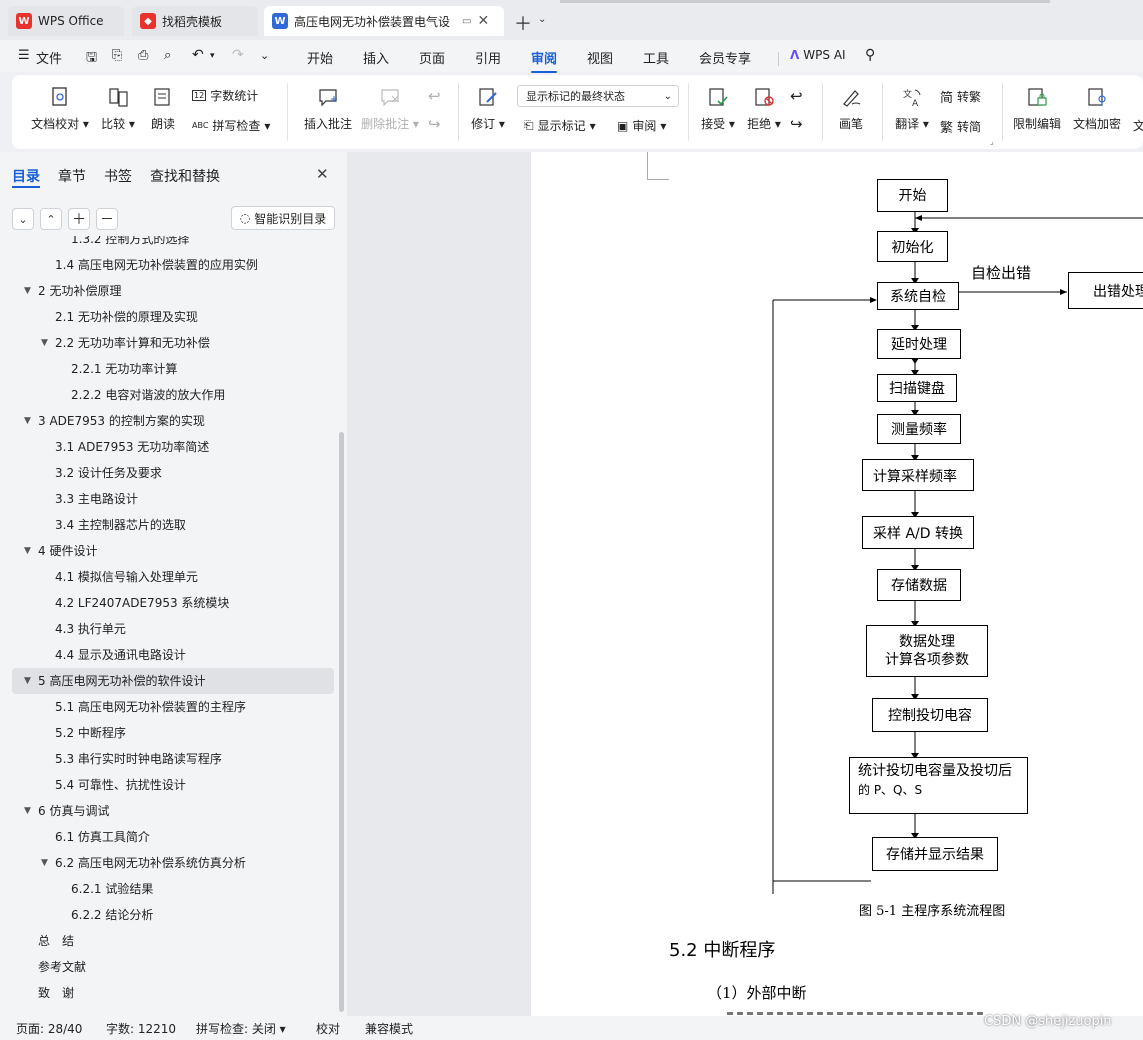 This screenshot has height=1040, width=1143. What do you see at coordinates (173, 889) in the screenshot?
I see `toc-item: 6.2.1 试验结果` at bounding box center [173, 889].